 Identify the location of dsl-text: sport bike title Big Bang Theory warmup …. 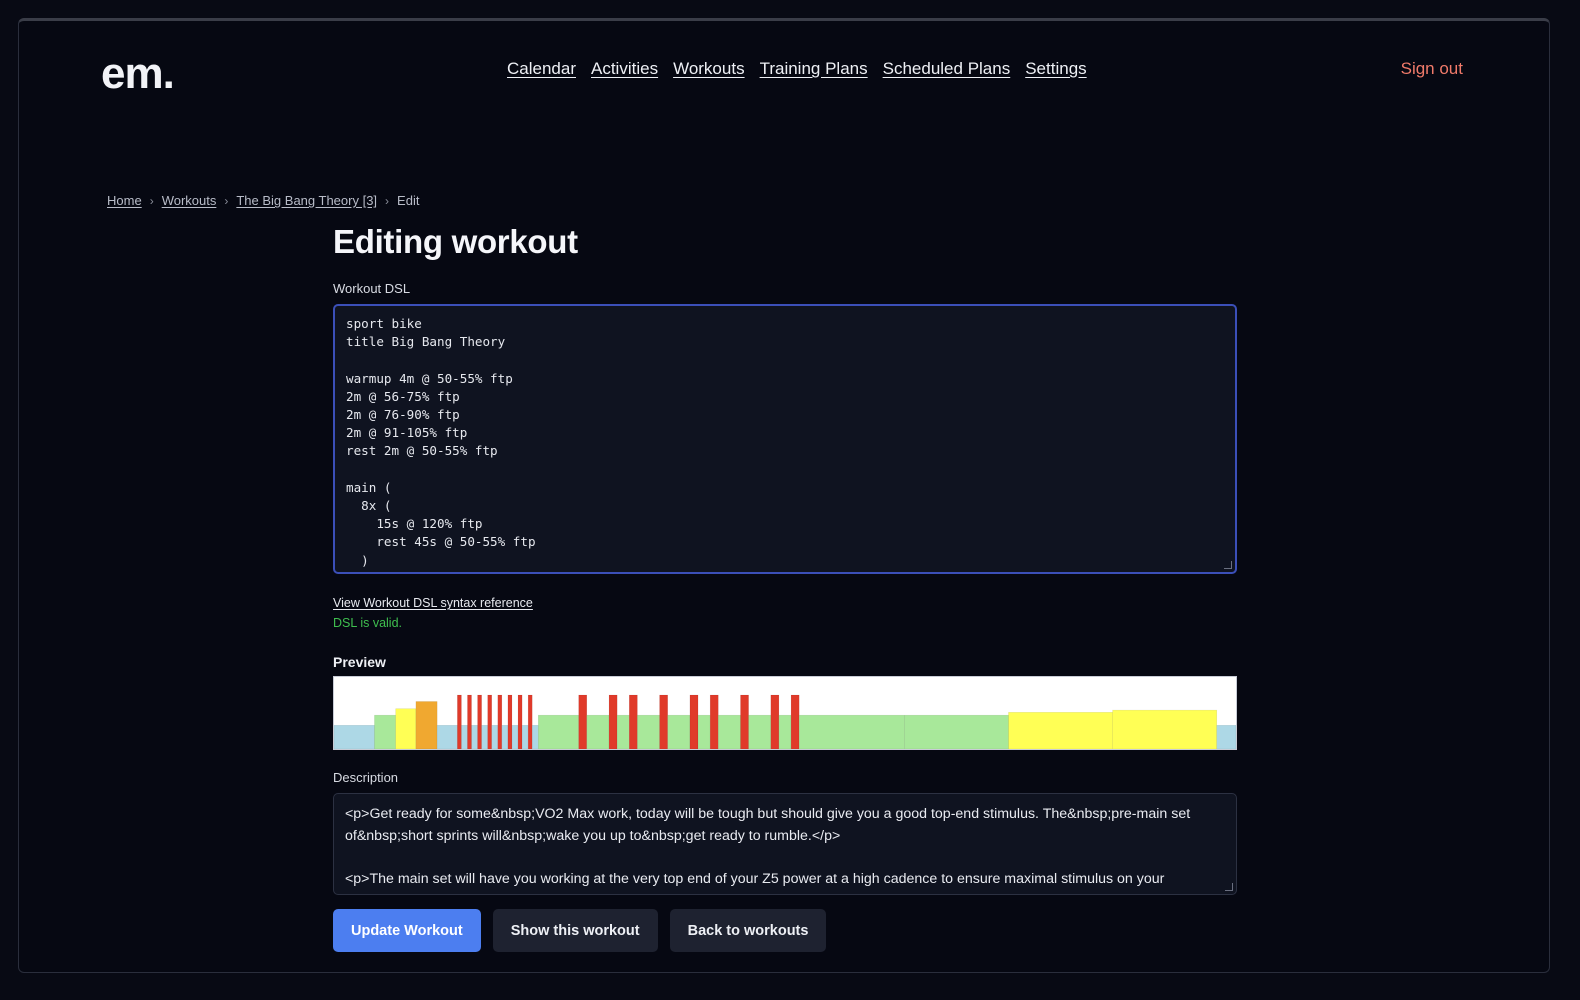
(441, 442).